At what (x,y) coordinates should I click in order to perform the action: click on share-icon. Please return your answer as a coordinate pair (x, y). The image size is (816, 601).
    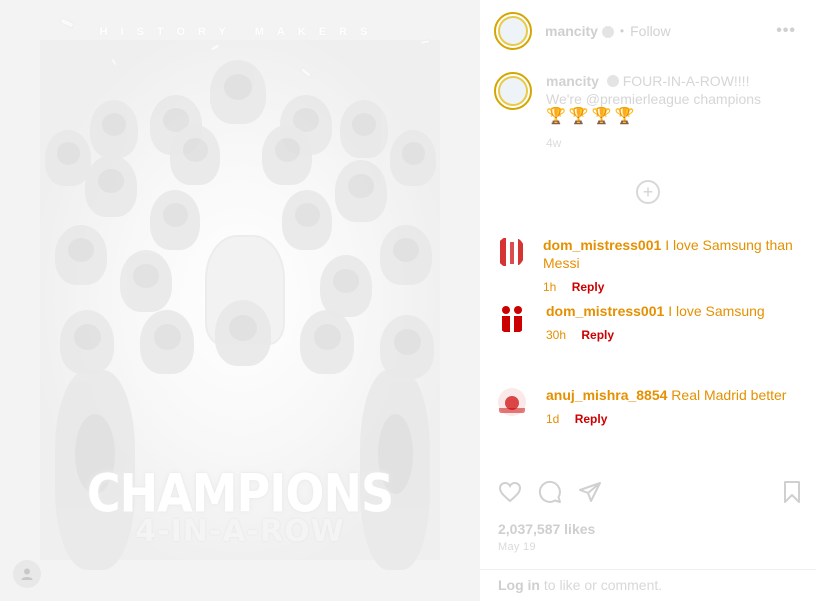
    Looking at the image, I should click on (590, 492).